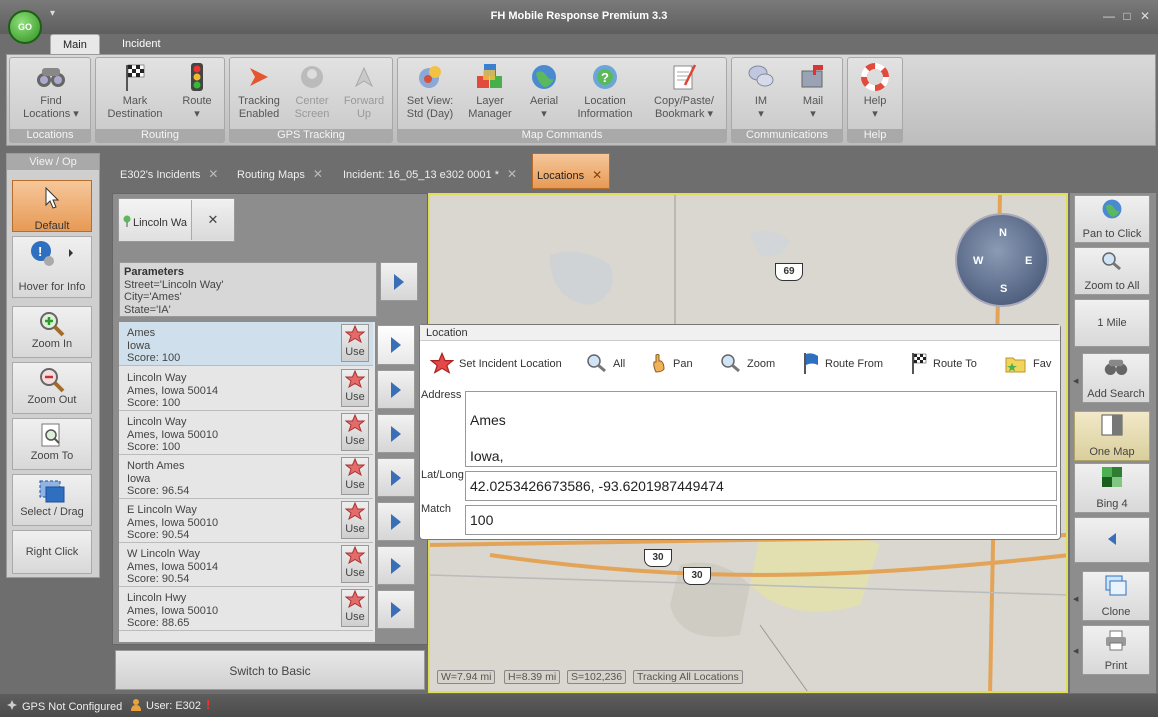 Image resolution: width=1158 pixels, height=717 pixels. I want to click on highway-shield-69: 69, so click(789, 272).